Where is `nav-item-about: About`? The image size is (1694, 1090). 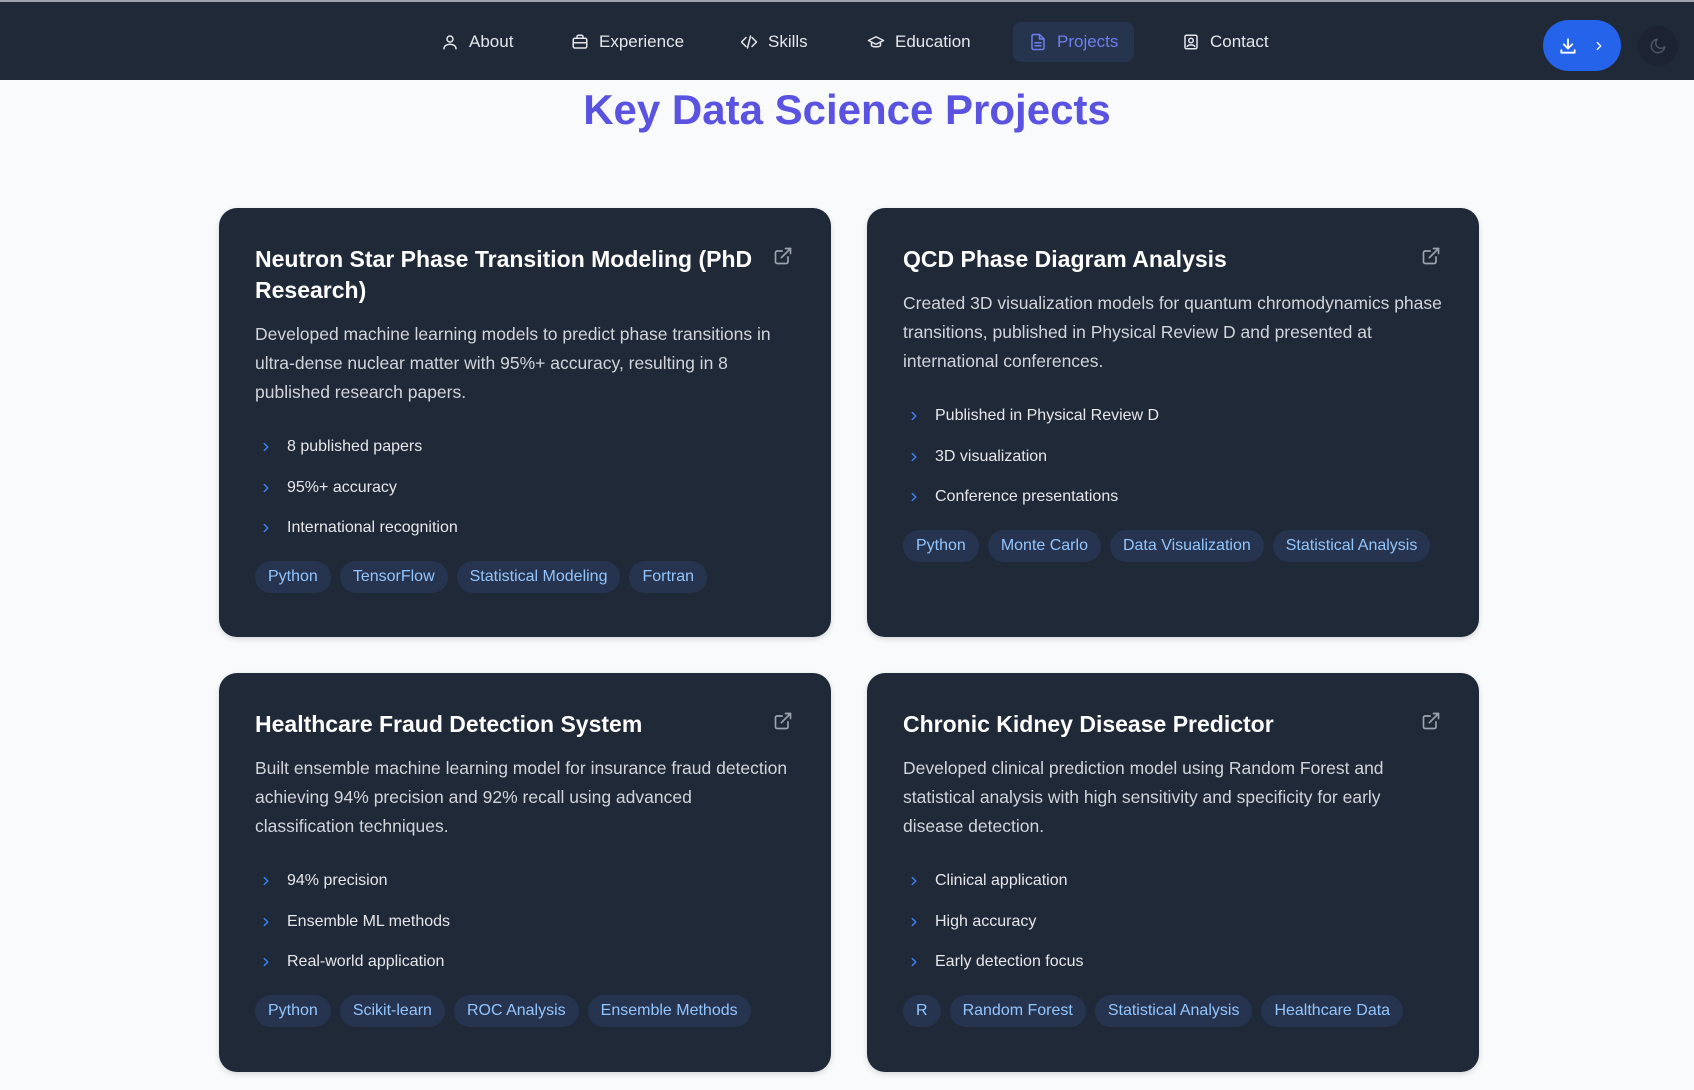
nav-item-about: About is located at coordinates (477, 42).